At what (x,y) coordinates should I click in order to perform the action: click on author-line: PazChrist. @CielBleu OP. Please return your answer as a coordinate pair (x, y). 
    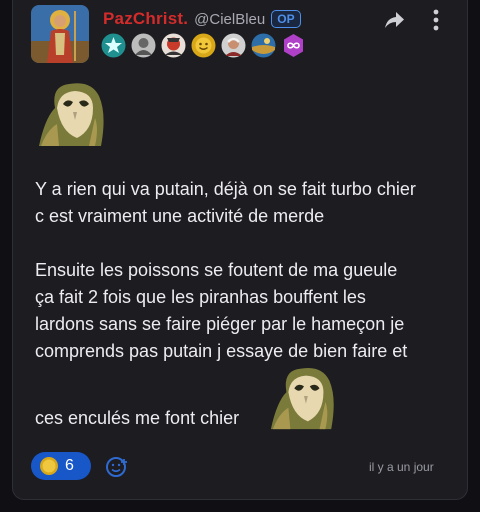
    Looking at the image, I should click on (202, 19).